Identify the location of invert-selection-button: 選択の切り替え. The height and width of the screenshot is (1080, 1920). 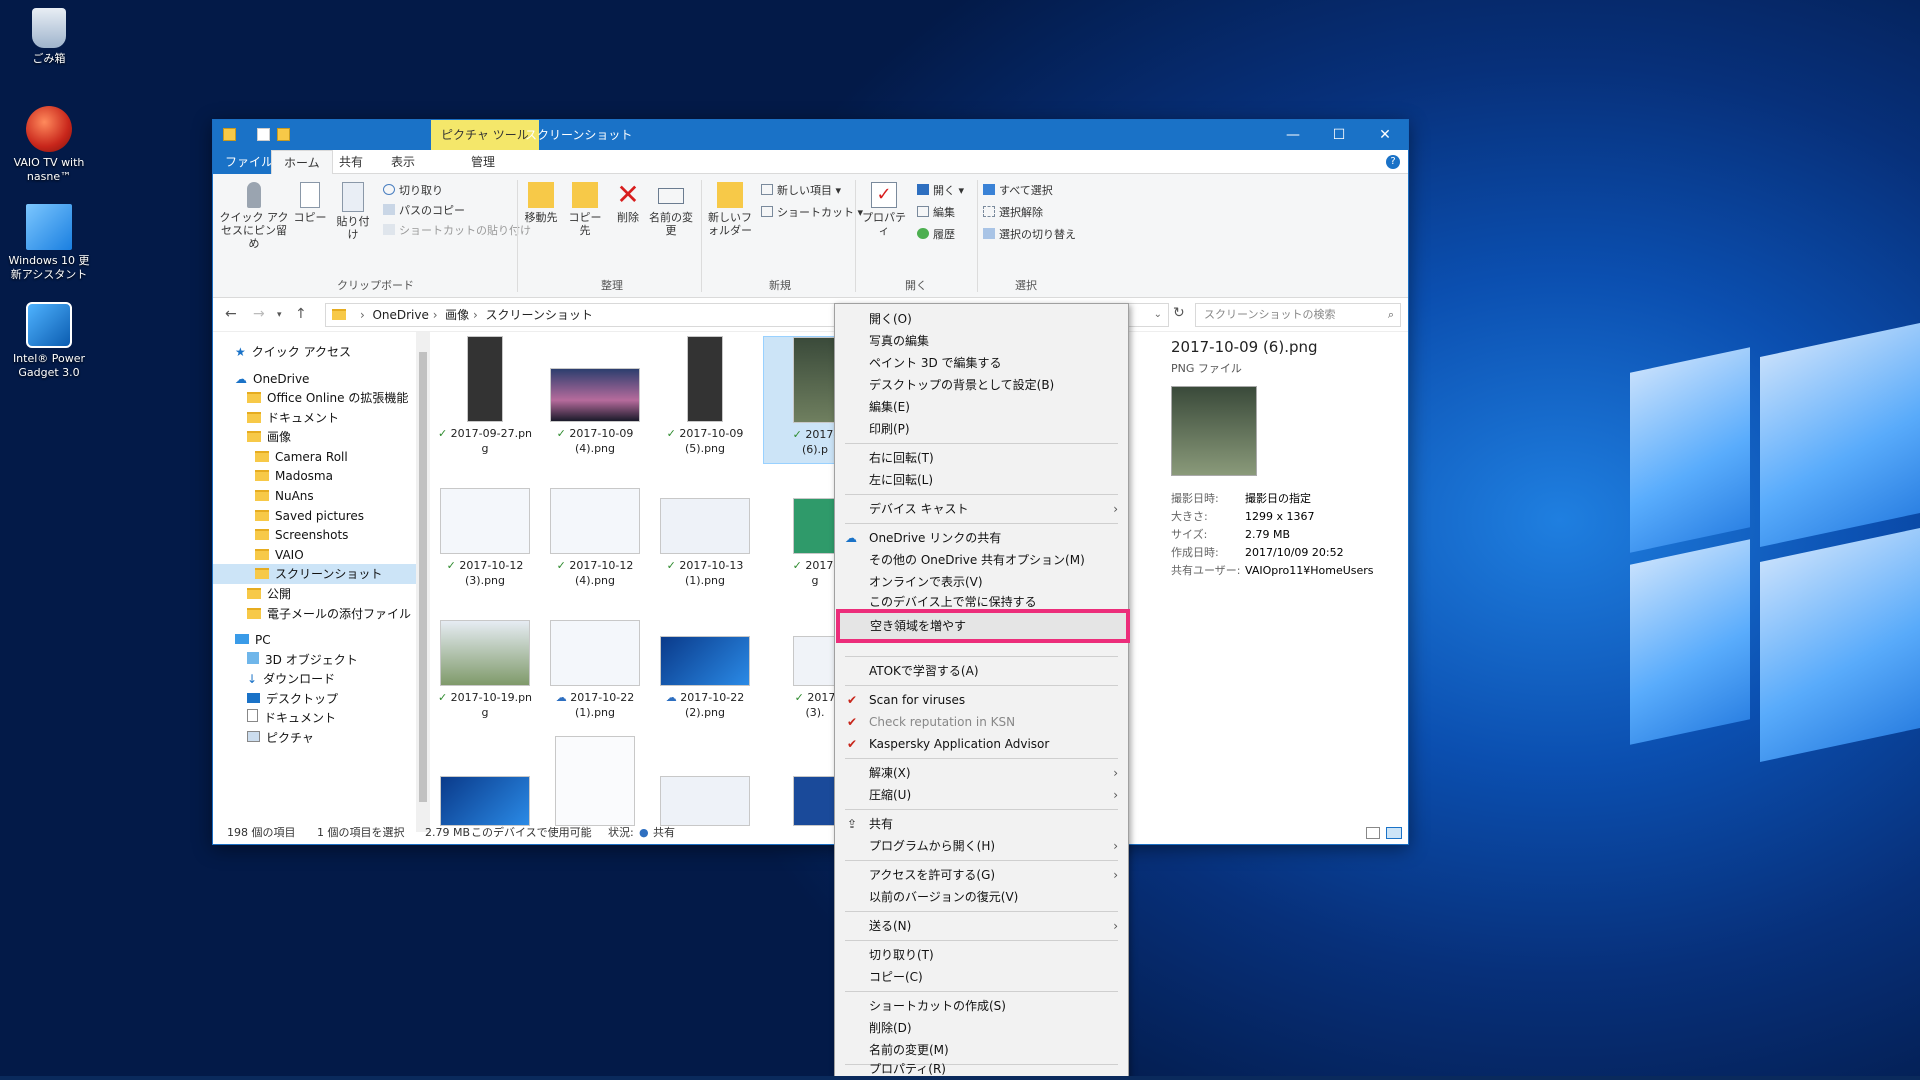
(1029, 235).